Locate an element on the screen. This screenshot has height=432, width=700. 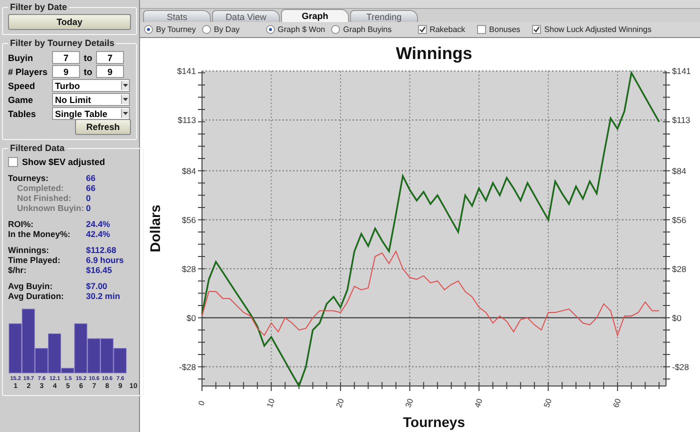
stat-label: Tourneys: is located at coordinates (29, 178).